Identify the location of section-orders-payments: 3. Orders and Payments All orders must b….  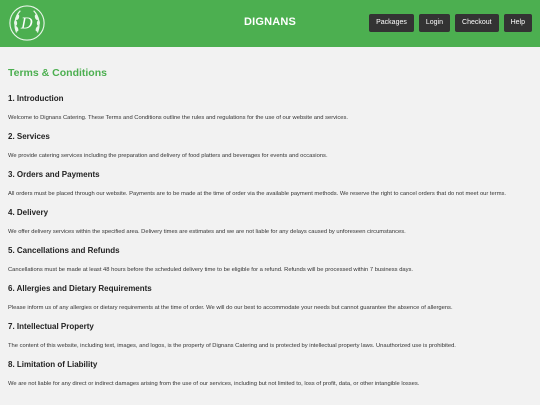
(270, 184).